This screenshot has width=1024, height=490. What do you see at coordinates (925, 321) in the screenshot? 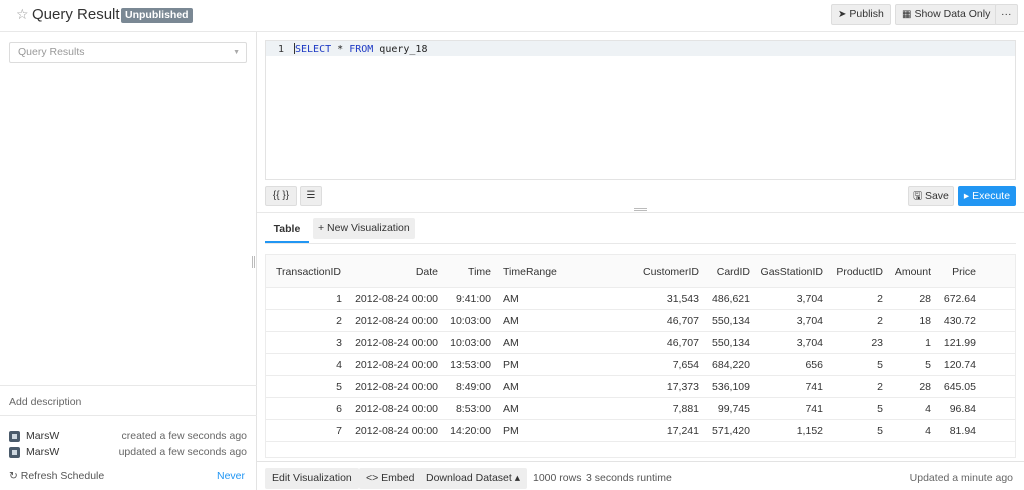
I see `table-cell: 18` at bounding box center [925, 321].